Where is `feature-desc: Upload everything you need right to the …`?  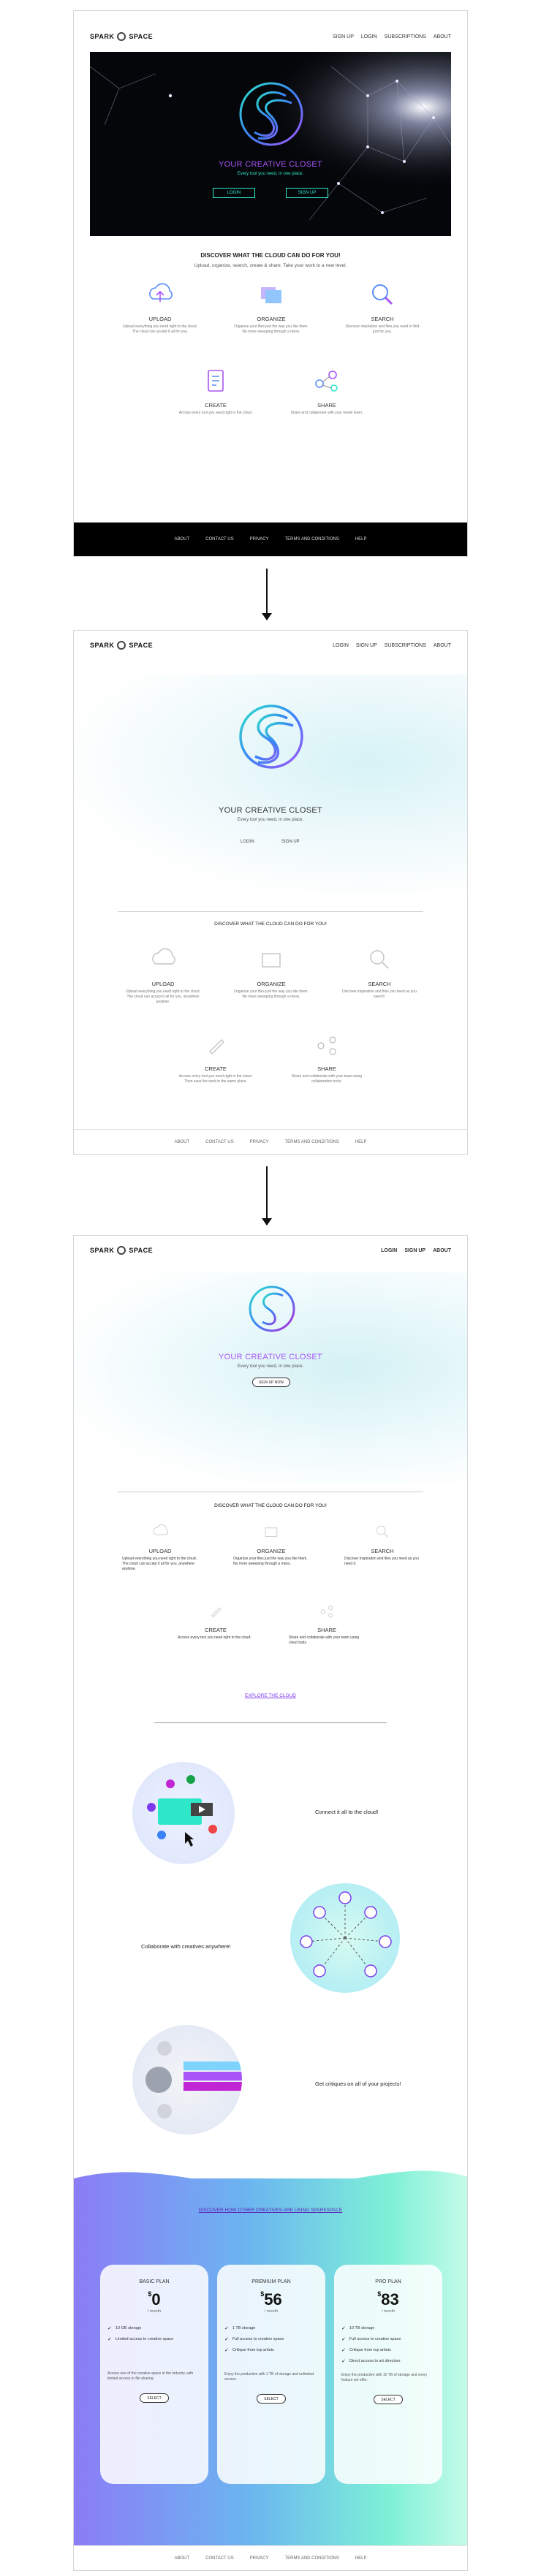 feature-desc: Upload everything you need right to the … is located at coordinates (162, 996).